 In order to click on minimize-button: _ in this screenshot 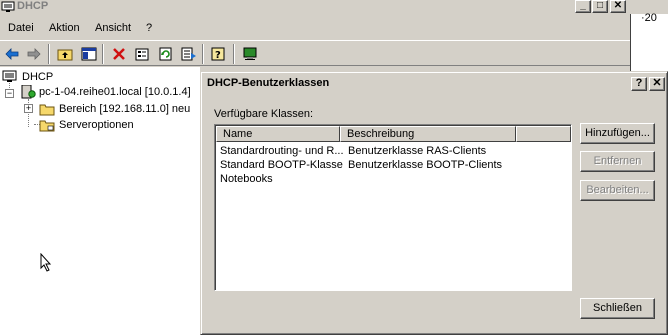, I will do `click(583, 6)`.